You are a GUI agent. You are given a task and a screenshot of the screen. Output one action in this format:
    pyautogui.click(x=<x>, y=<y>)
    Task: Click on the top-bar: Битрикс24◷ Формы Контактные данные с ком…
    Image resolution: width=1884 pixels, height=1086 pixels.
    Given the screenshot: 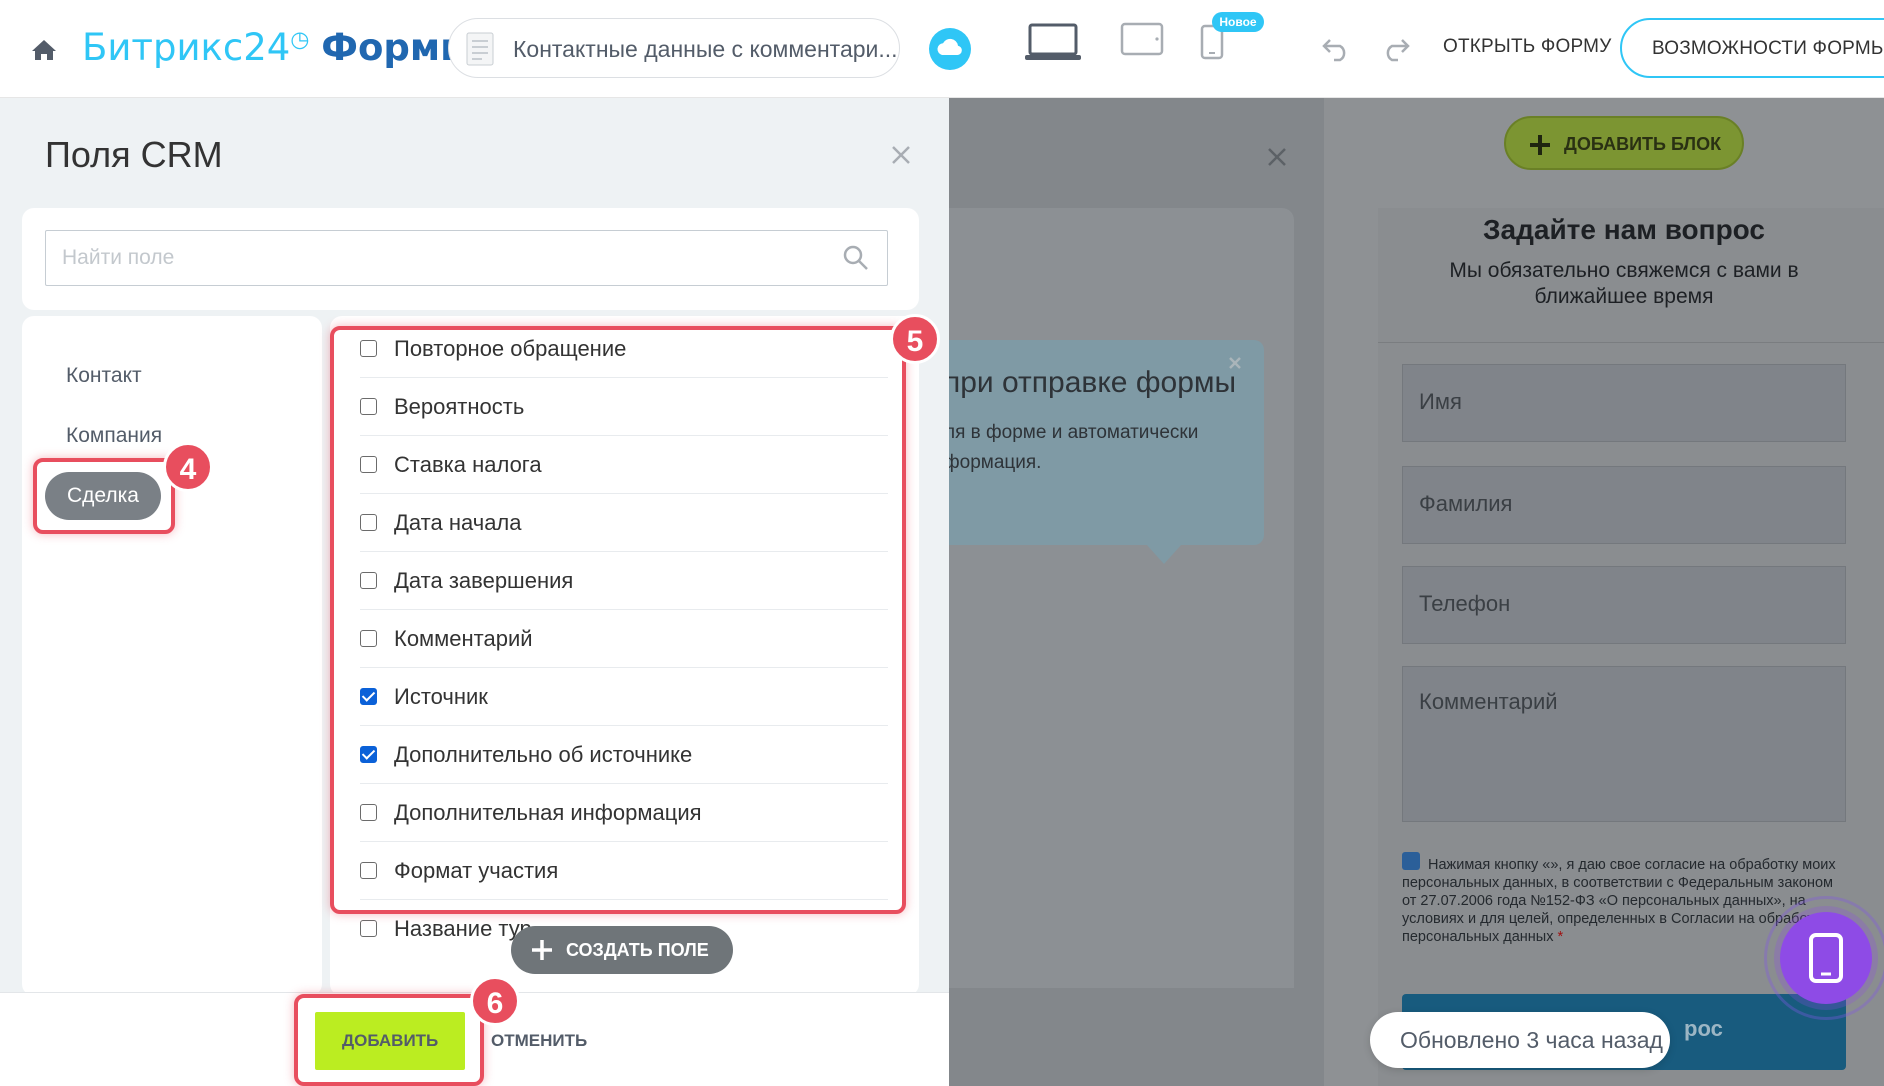 What is the action you would take?
    pyautogui.click(x=942, y=49)
    